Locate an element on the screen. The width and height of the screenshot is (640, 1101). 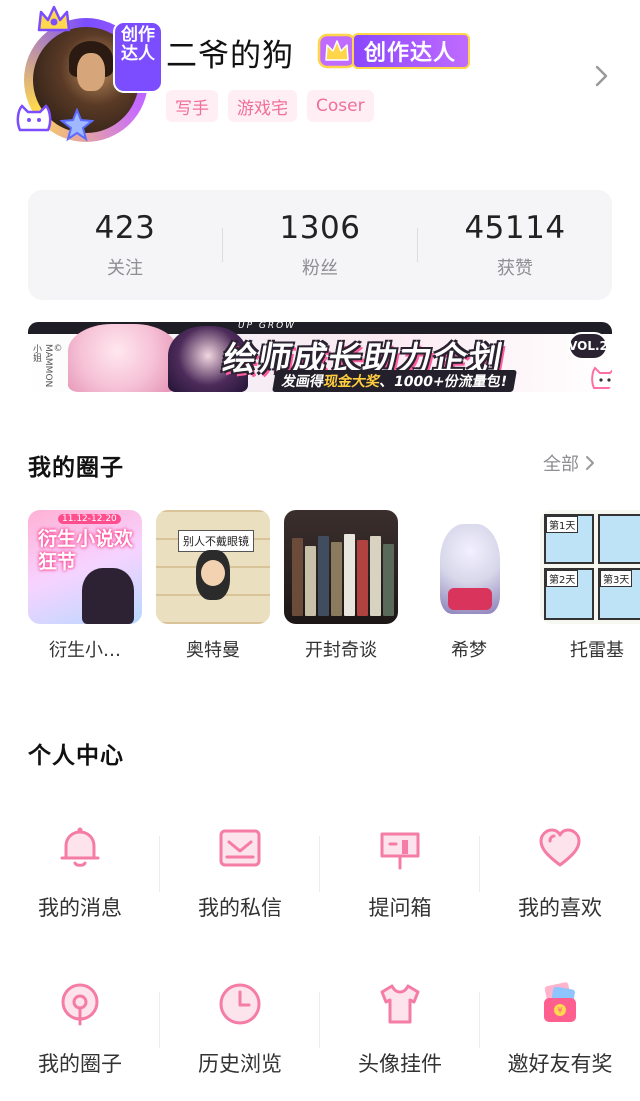
menu-item-my-circles: 我的圈子 is located at coordinates (80, 1029).